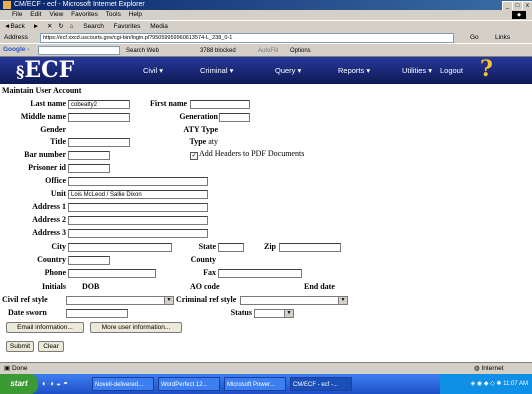 Image resolution: width=532 pixels, height=394 pixels. What do you see at coordinates (354, 70) in the screenshot?
I see `nav-reports: Reports ▾` at bounding box center [354, 70].